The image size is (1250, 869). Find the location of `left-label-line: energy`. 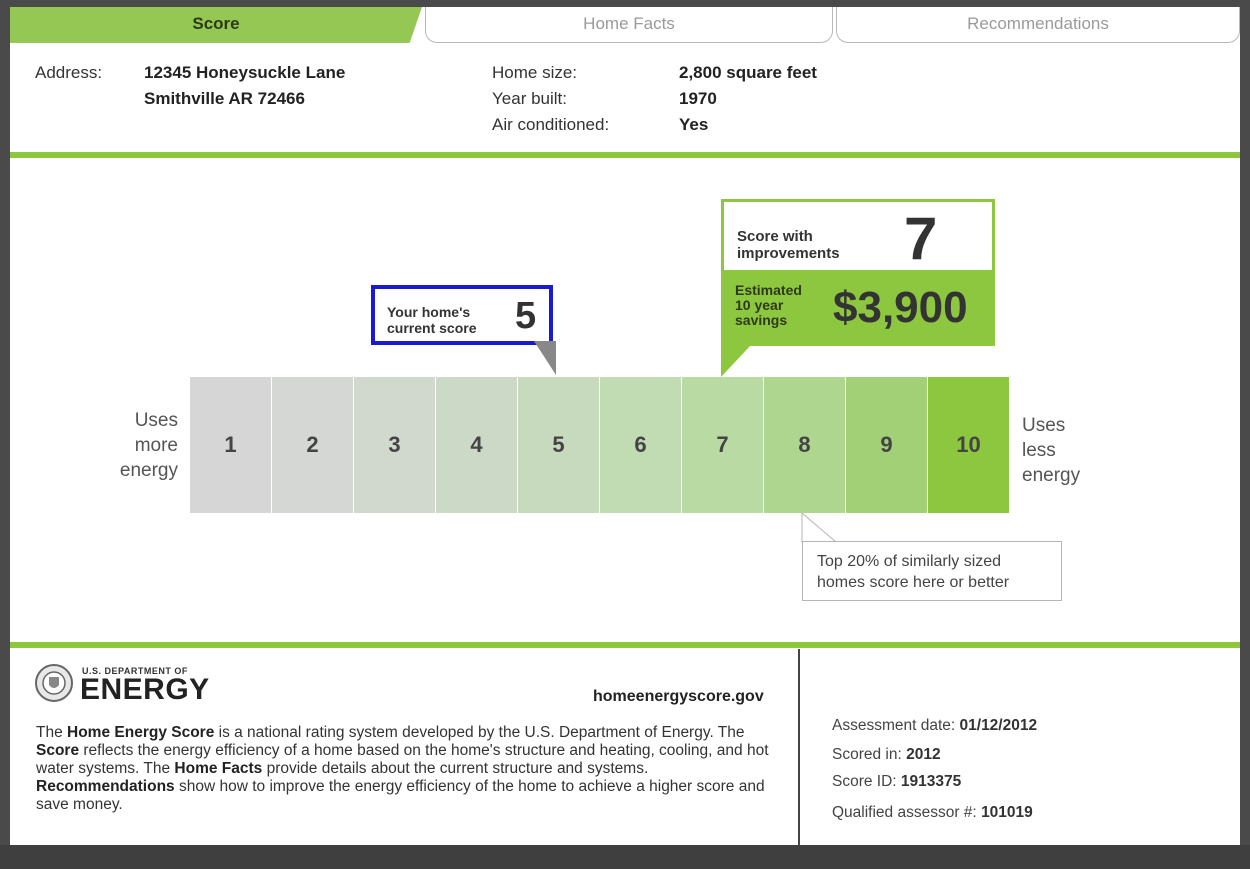

left-label-line: energy is located at coordinates (148, 470).